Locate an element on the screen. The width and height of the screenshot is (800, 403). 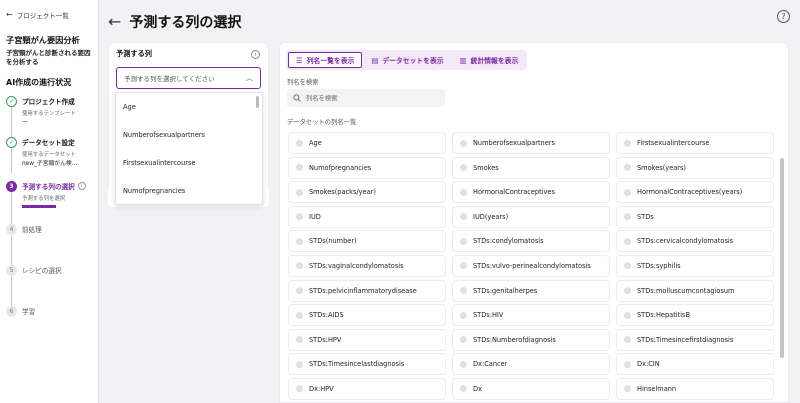
dropdown-option: Firstsexualintercourse is located at coordinates (189, 163).